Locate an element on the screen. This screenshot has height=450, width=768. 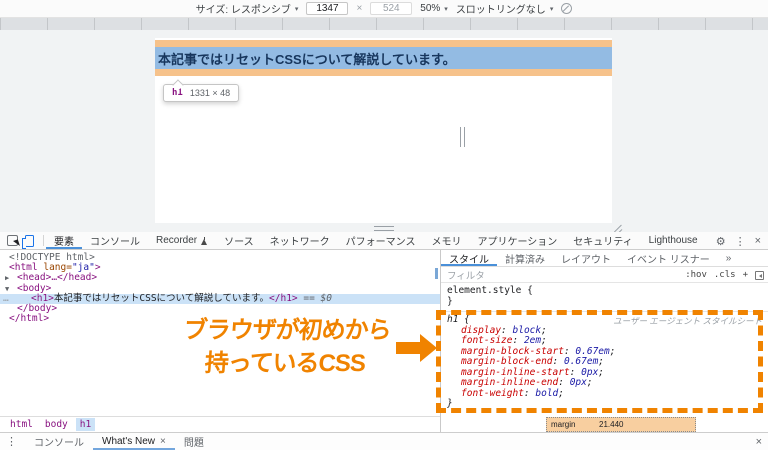
tab-elements: 要素 is located at coordinates (64, 240).